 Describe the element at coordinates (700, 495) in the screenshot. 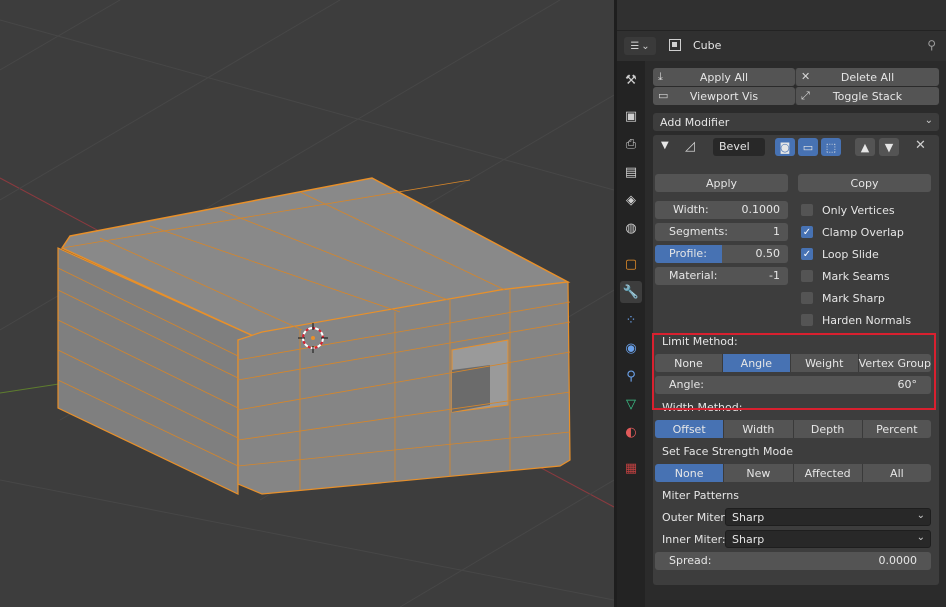

I see `miter-patterns-label: Miter Patterns` at that location.